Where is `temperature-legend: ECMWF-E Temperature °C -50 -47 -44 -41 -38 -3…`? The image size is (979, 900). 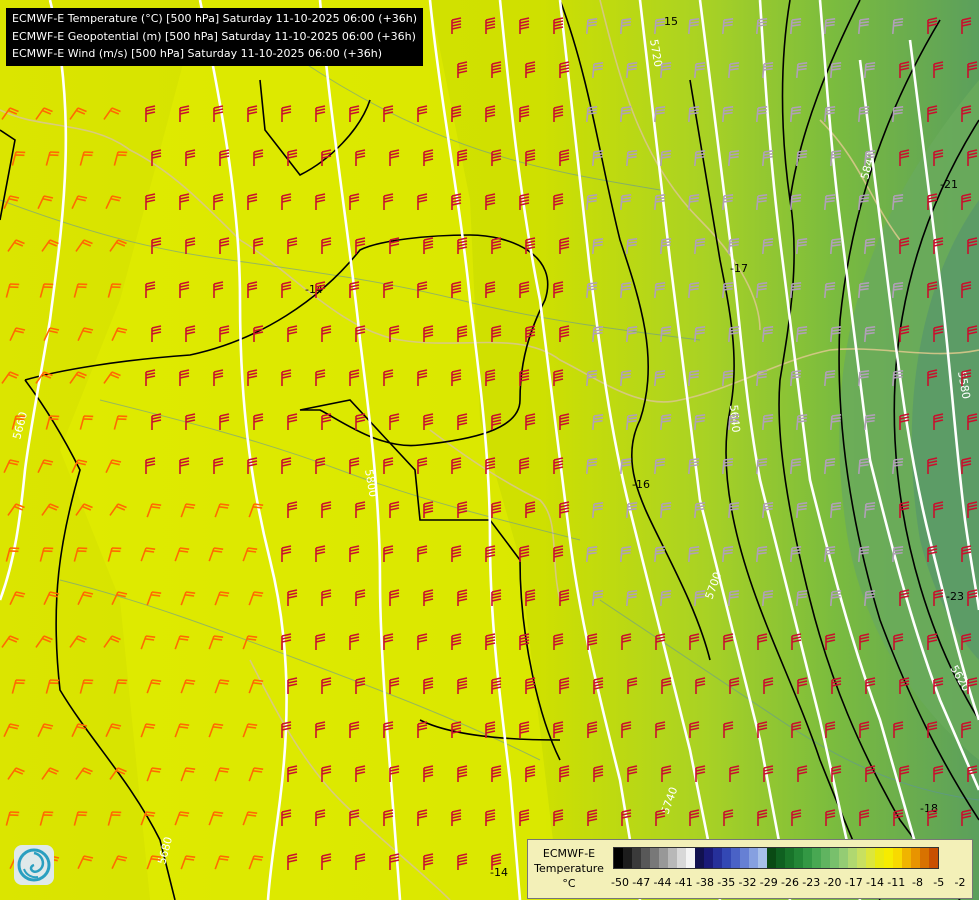 temperature-legend: ECMWF-E Temperature °C -50 -47 -44 -41 -38 -3… is located at coordinates (750, 869).